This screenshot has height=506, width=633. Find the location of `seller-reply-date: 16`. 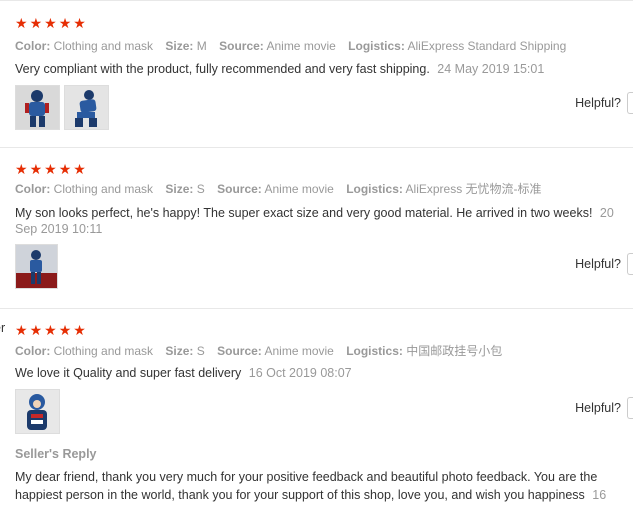

seller-reply-date: 16 is located at coordinates (599, 495).